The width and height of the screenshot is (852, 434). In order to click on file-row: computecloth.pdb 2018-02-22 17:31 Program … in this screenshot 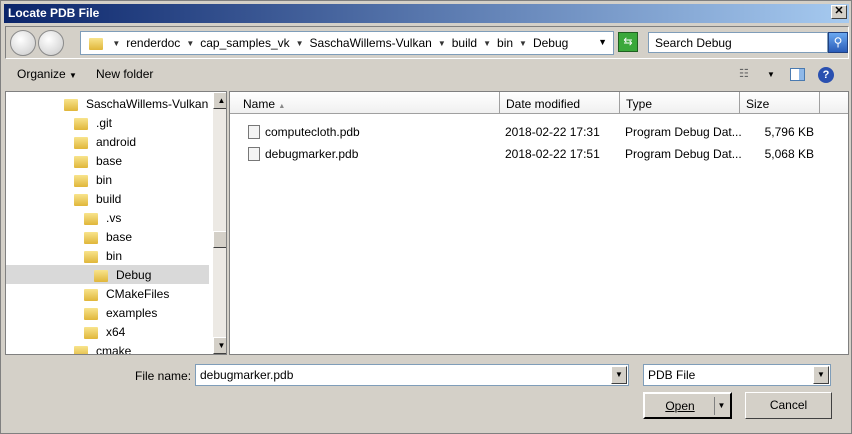, I will do `click(530, 132)`.